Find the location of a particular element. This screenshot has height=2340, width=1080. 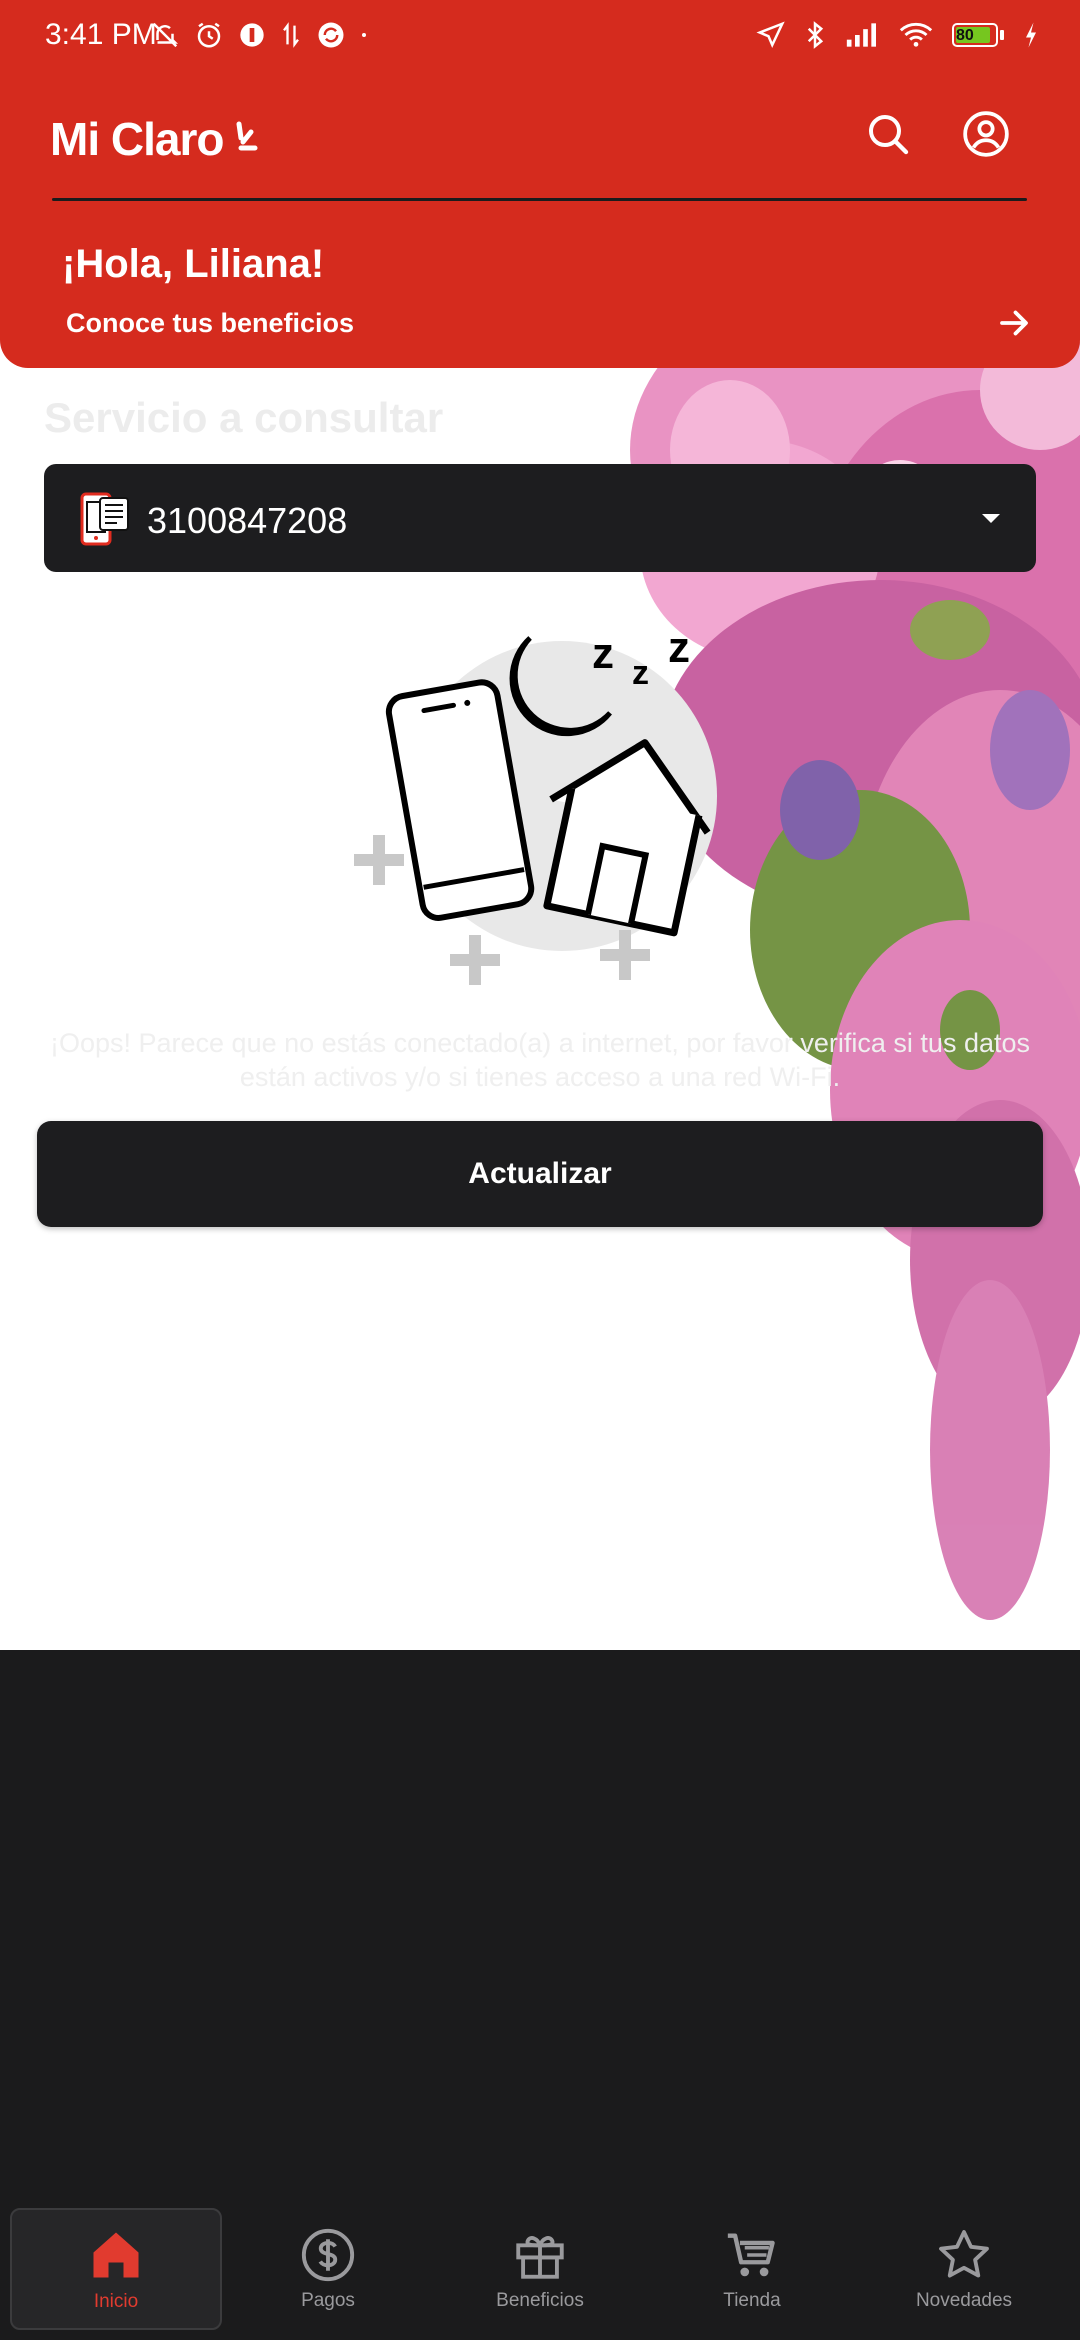

logo-sun-icon is located at coordinates (247, 136).